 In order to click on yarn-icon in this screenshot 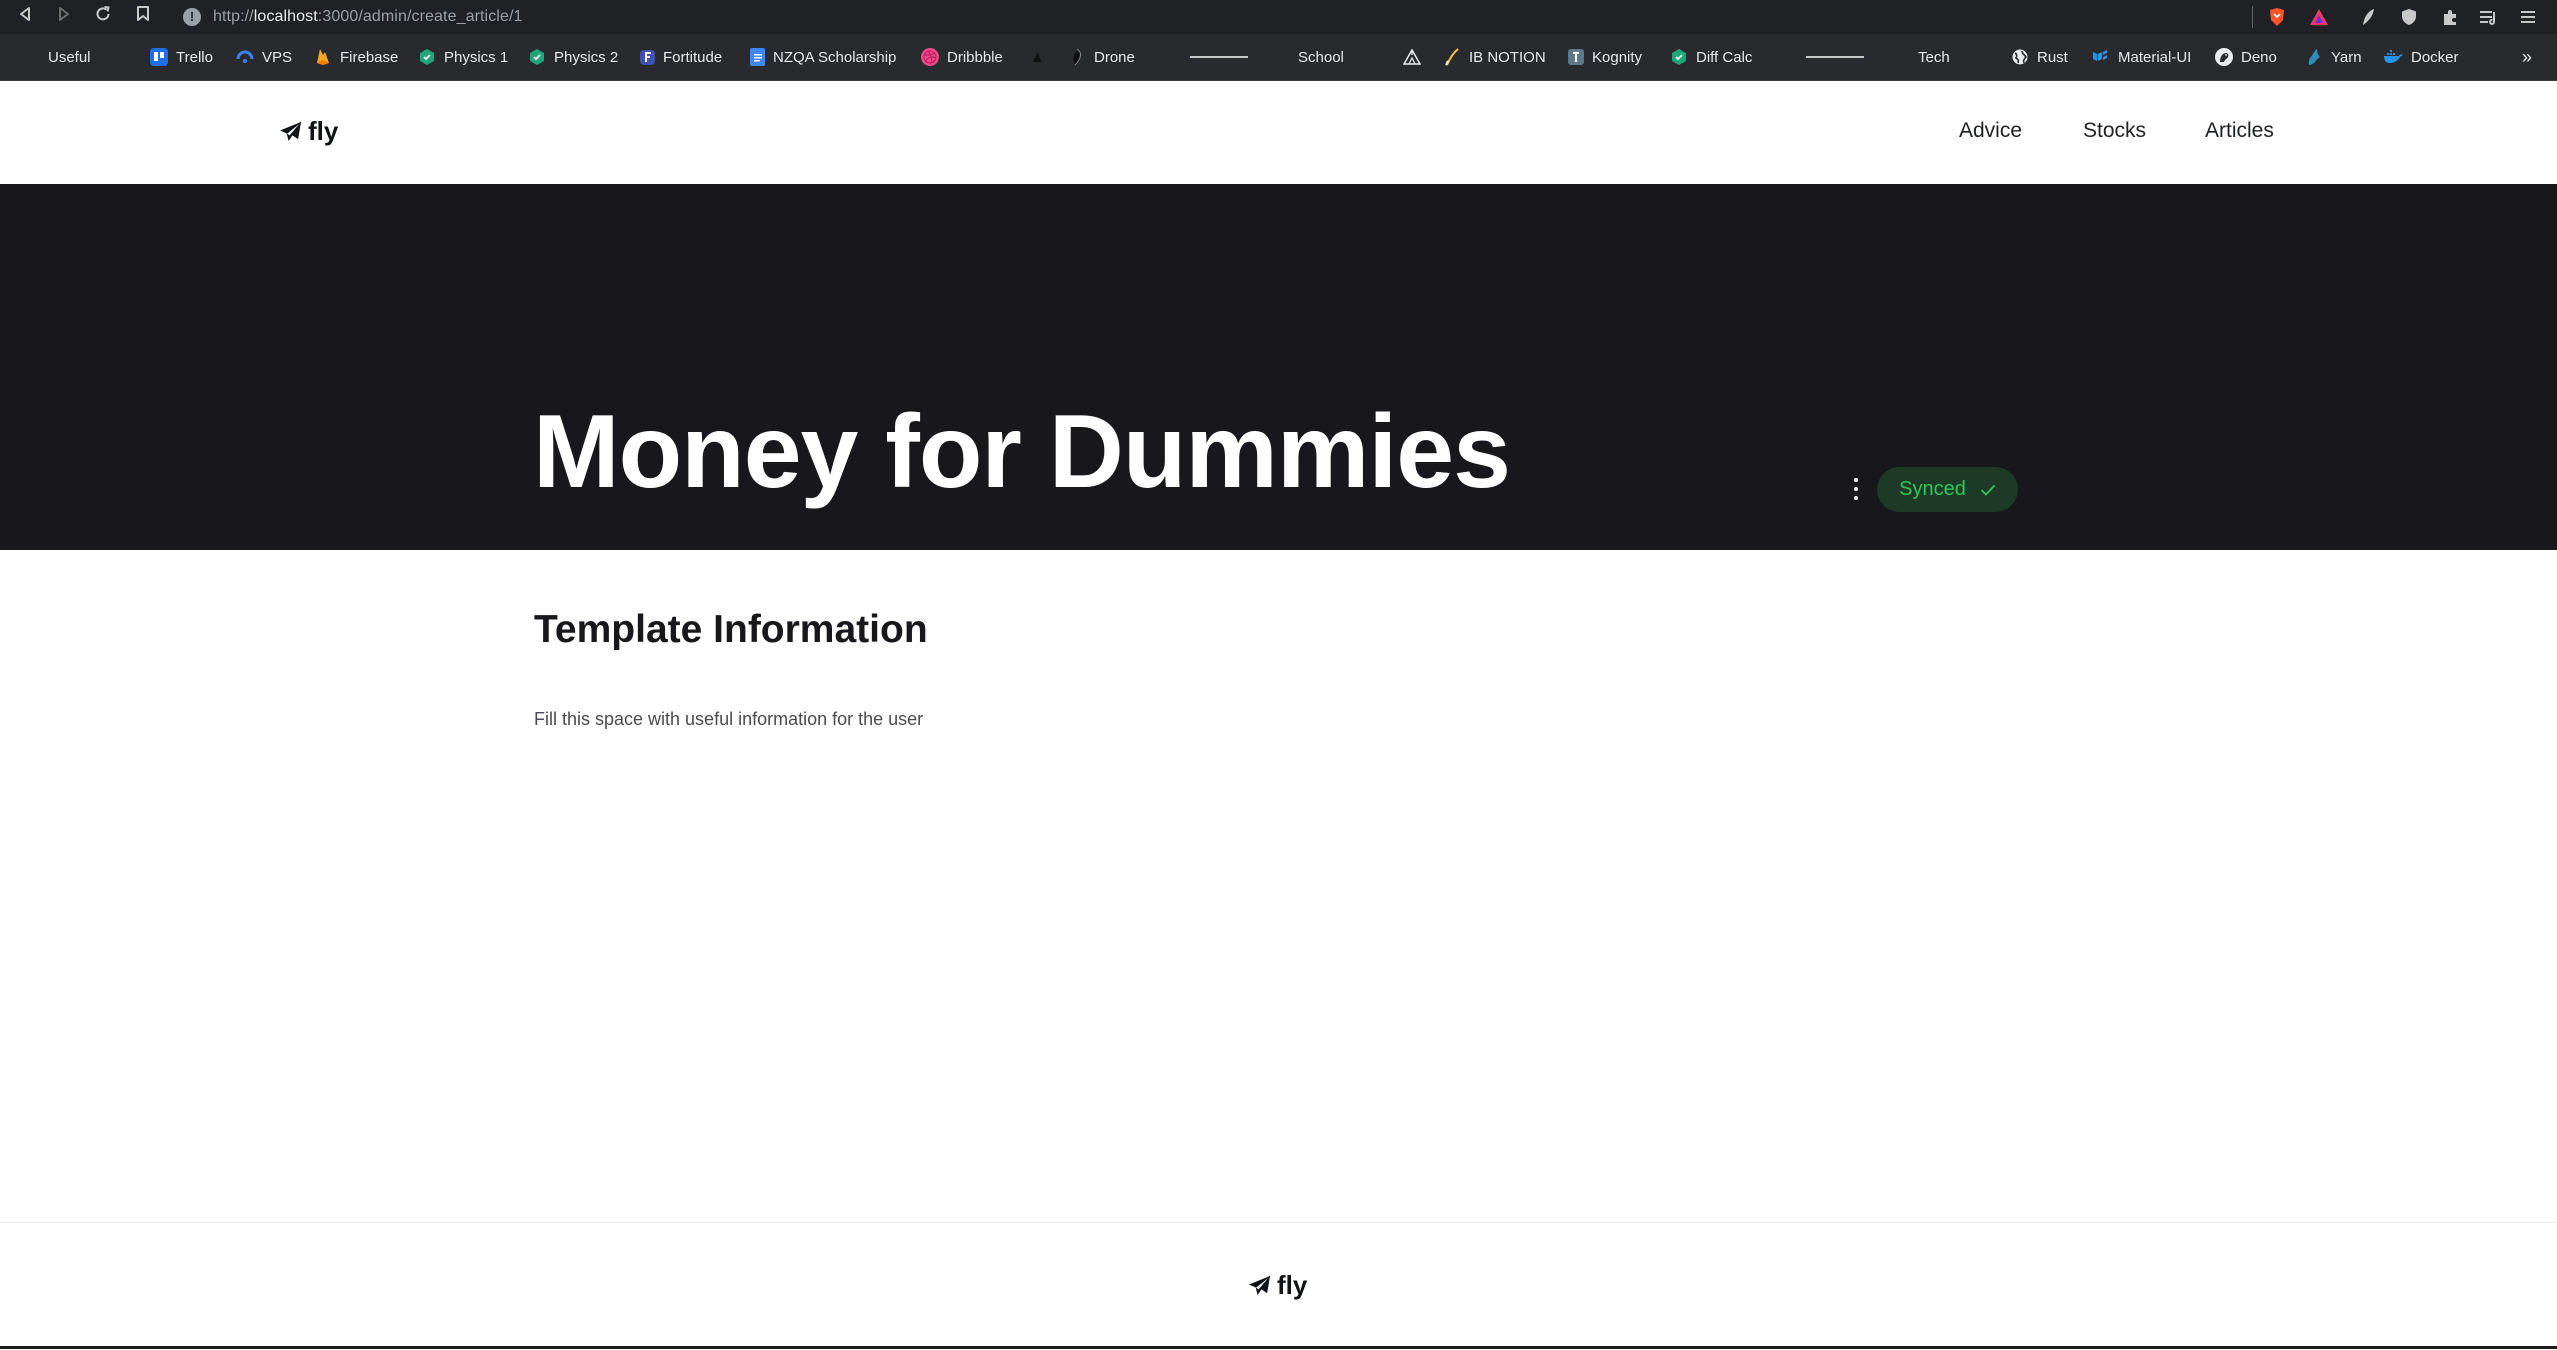, I will do `click(2314, 57)`.